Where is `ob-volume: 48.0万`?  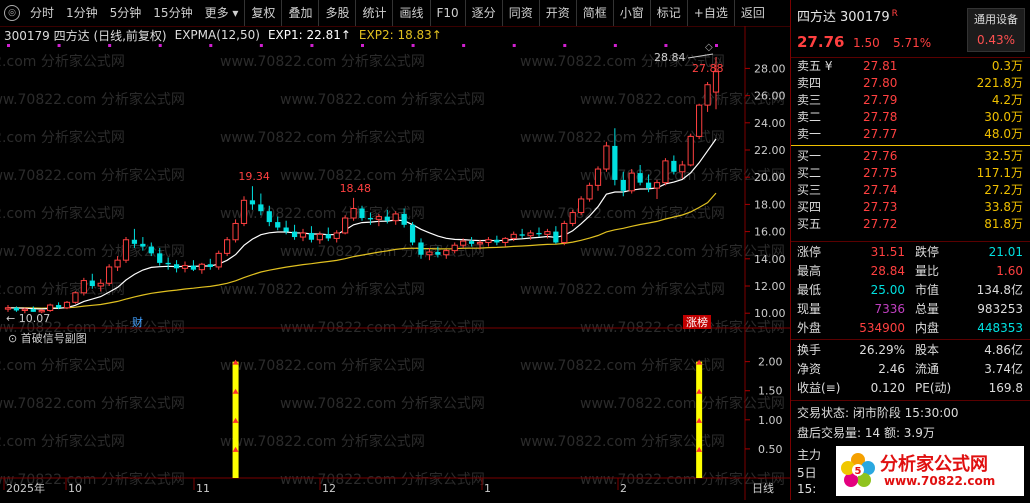
ob-volume: 48.0万 is located at coordinates (1003, 134).